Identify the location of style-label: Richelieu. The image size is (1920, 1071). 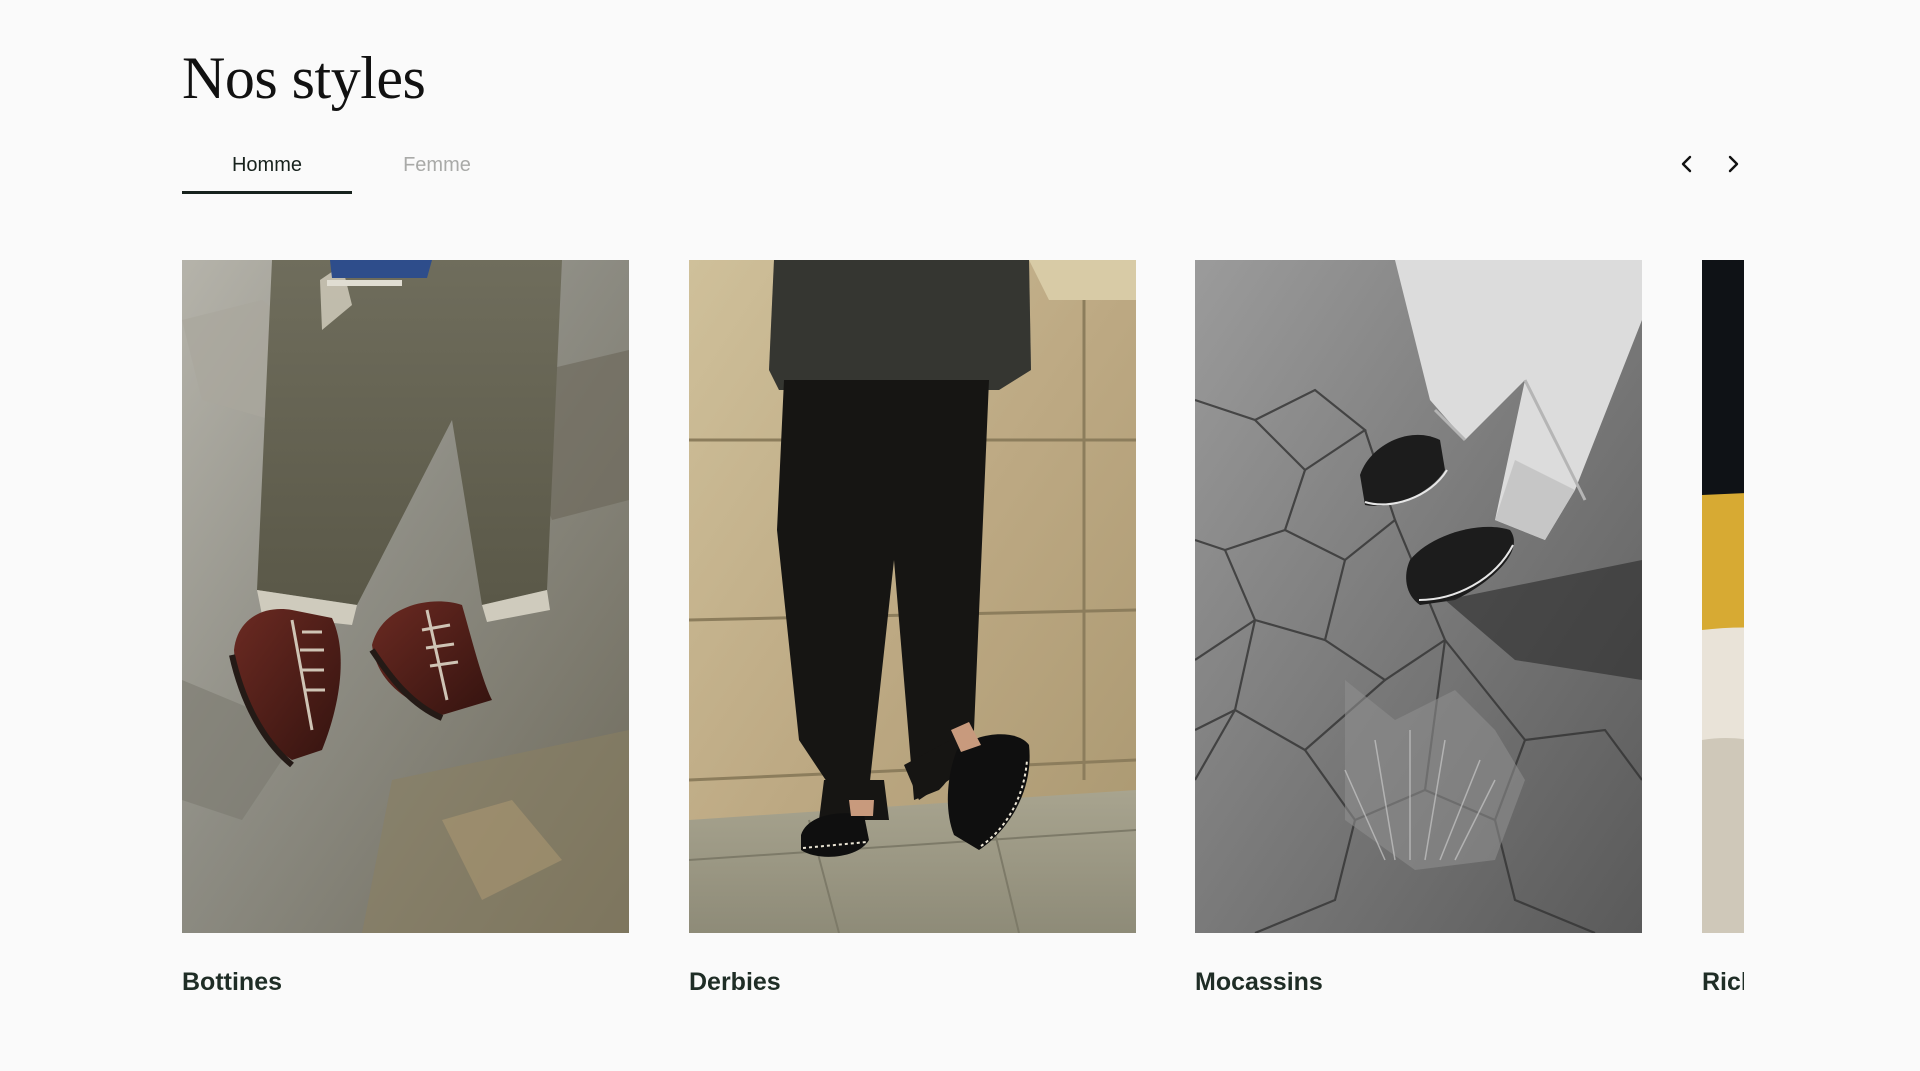
(1723, 982).